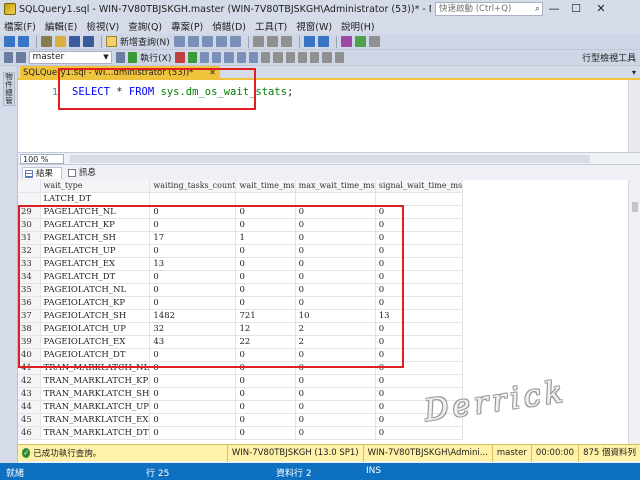  Describe the element at coordinates (29, 342) in the screenshot. I see `row-number-cell: 39` at that location.